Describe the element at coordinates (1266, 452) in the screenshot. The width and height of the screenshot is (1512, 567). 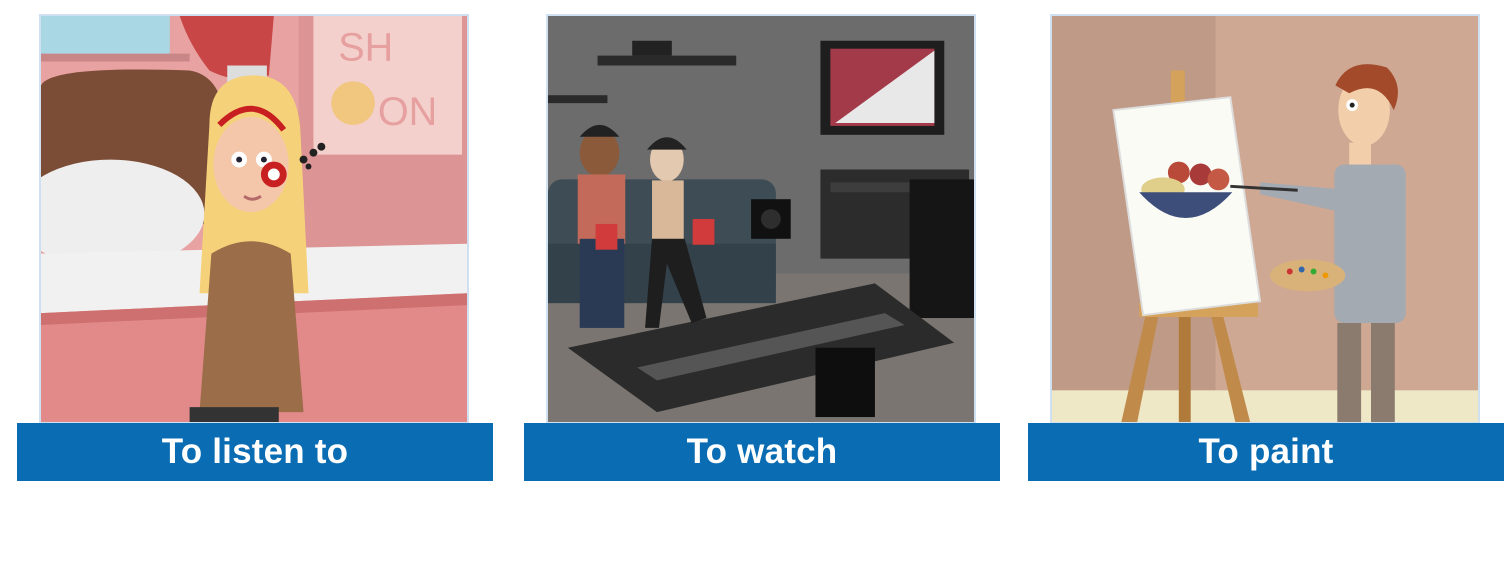
I see `label-paint: To paint` at that location.